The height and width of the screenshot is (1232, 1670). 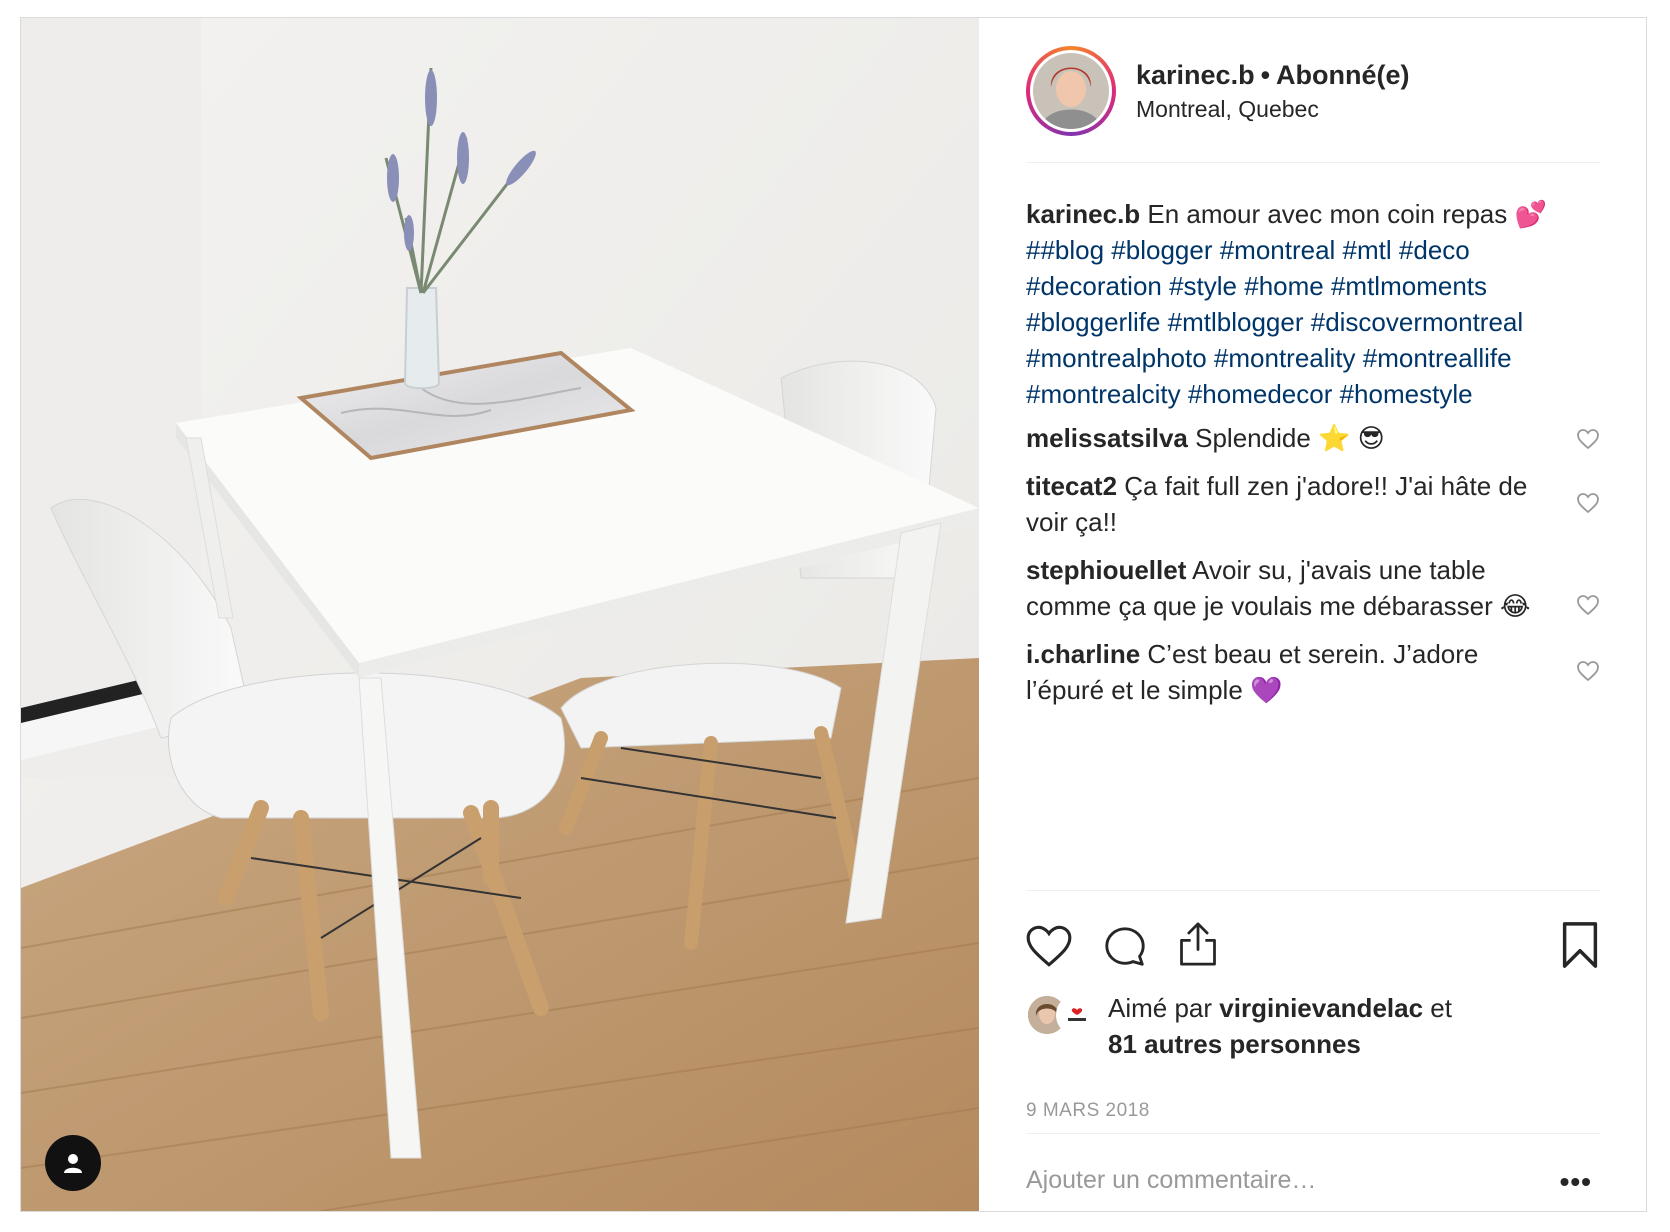 I want to click on post-header: karinec.b • Abonné(e) Montreal, Quebec, so click(x=1218, y=91).